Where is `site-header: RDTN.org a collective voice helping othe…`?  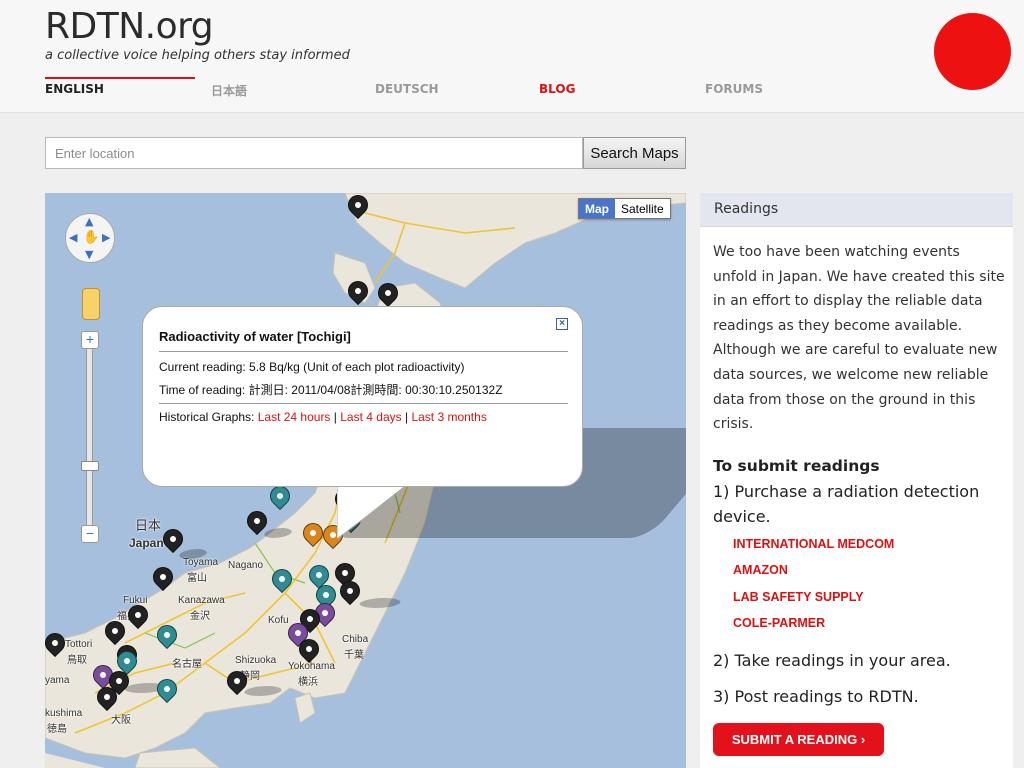
site-header: RDTN.org a collective voice helping othe… is located at coordinates (512, 56).